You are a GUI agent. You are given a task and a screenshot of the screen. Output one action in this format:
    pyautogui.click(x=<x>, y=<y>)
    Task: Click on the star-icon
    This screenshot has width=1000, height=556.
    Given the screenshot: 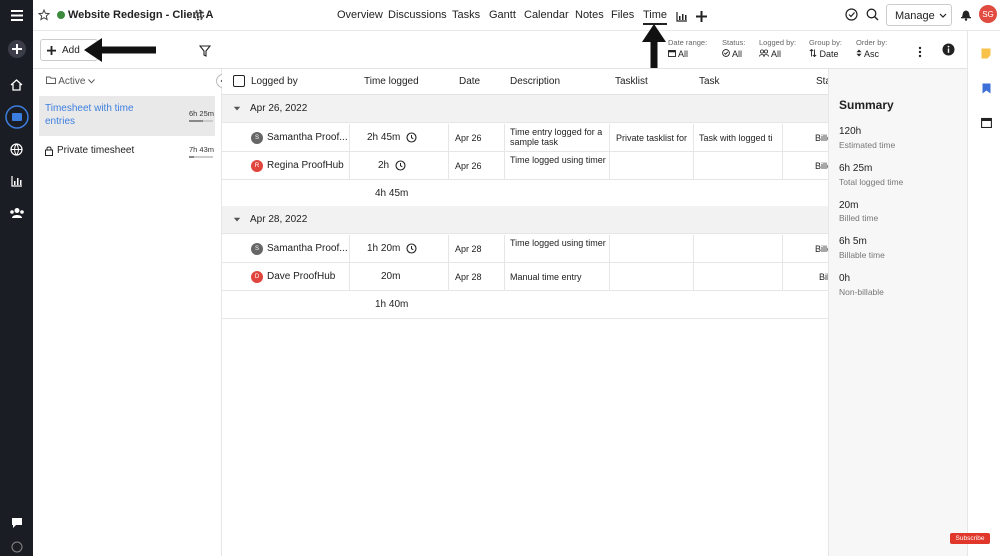 What is the action you would take?
    pyautogui.click(x=44, y=17)
    